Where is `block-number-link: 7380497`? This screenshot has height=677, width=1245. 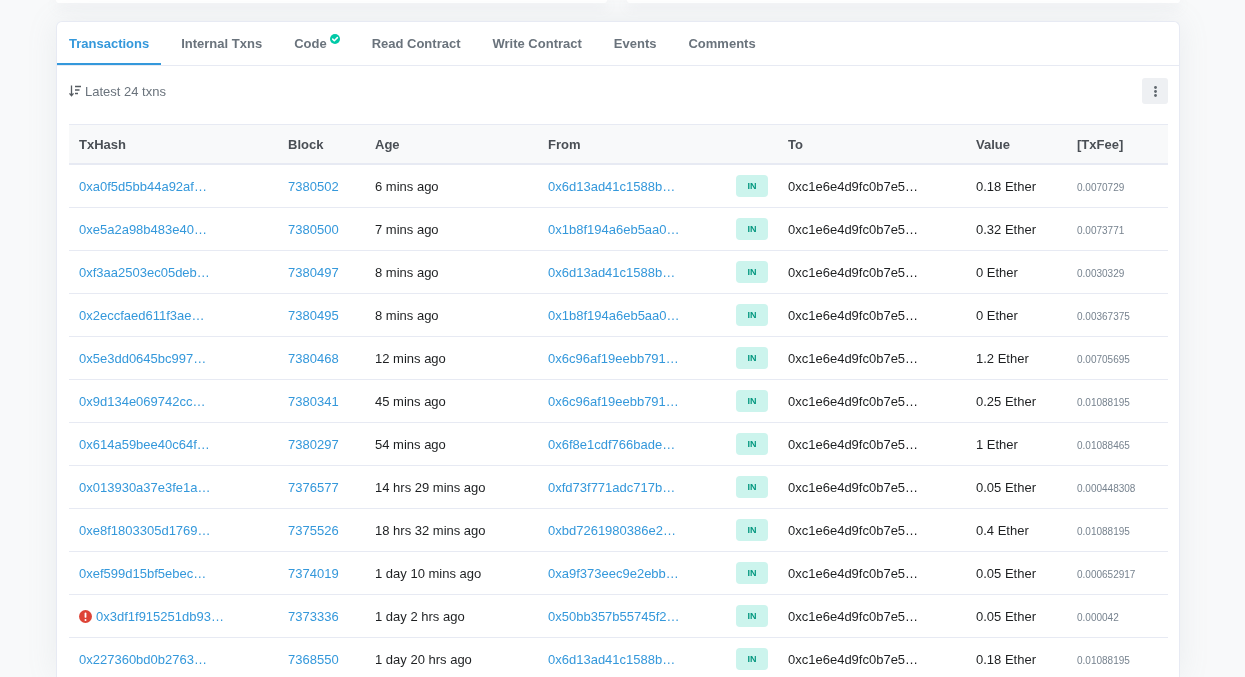
block-number-link: 7380497 is located at coordinates (313, 272).